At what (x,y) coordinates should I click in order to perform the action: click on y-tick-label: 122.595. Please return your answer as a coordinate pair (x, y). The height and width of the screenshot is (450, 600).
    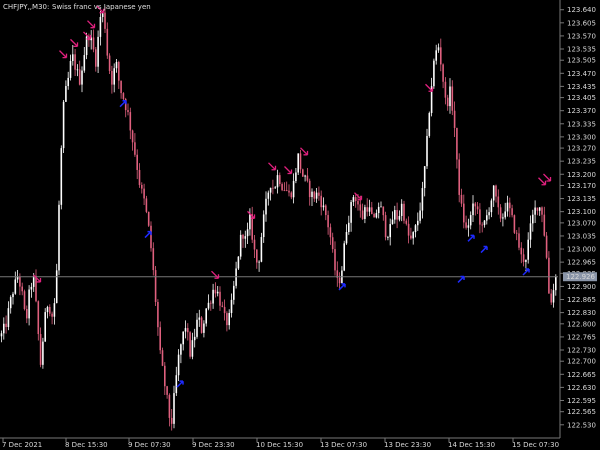
    Looking at the image, I should click on (581, 401).